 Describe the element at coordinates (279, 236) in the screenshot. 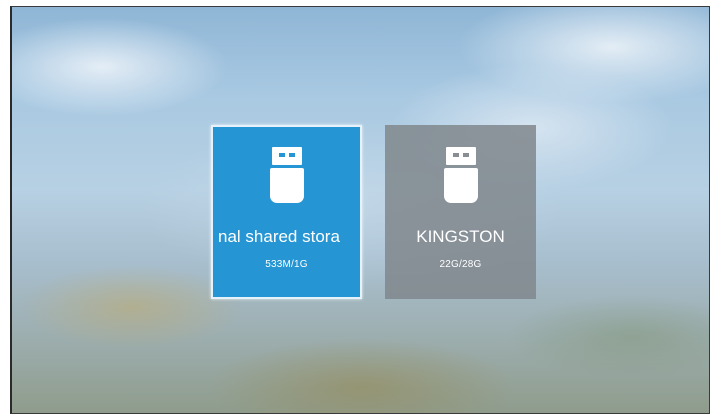

I see `device-name: nal shared stora` at that location.